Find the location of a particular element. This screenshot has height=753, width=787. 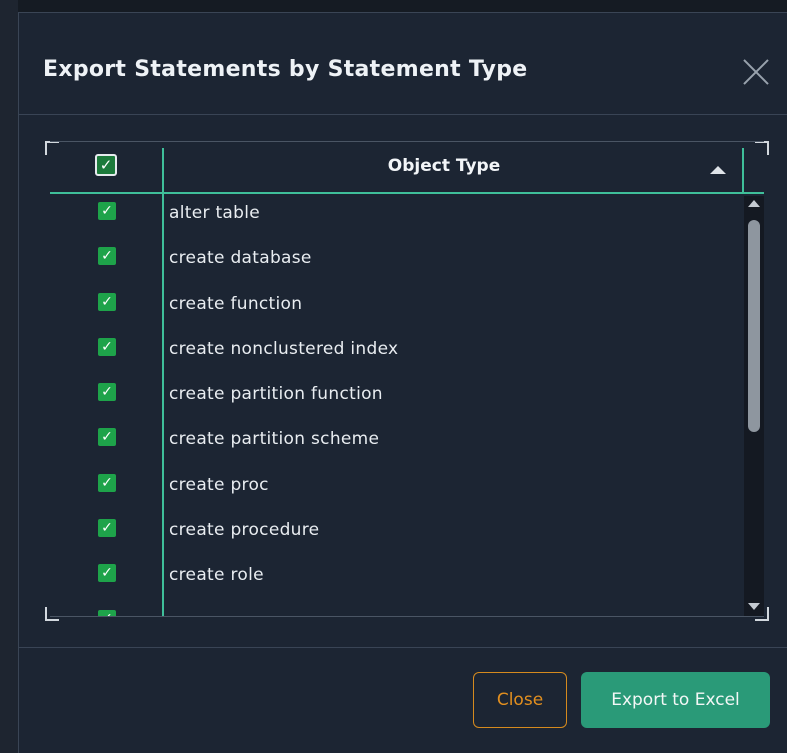

table-row: ✓ create function is located at coordinates (396, 309).